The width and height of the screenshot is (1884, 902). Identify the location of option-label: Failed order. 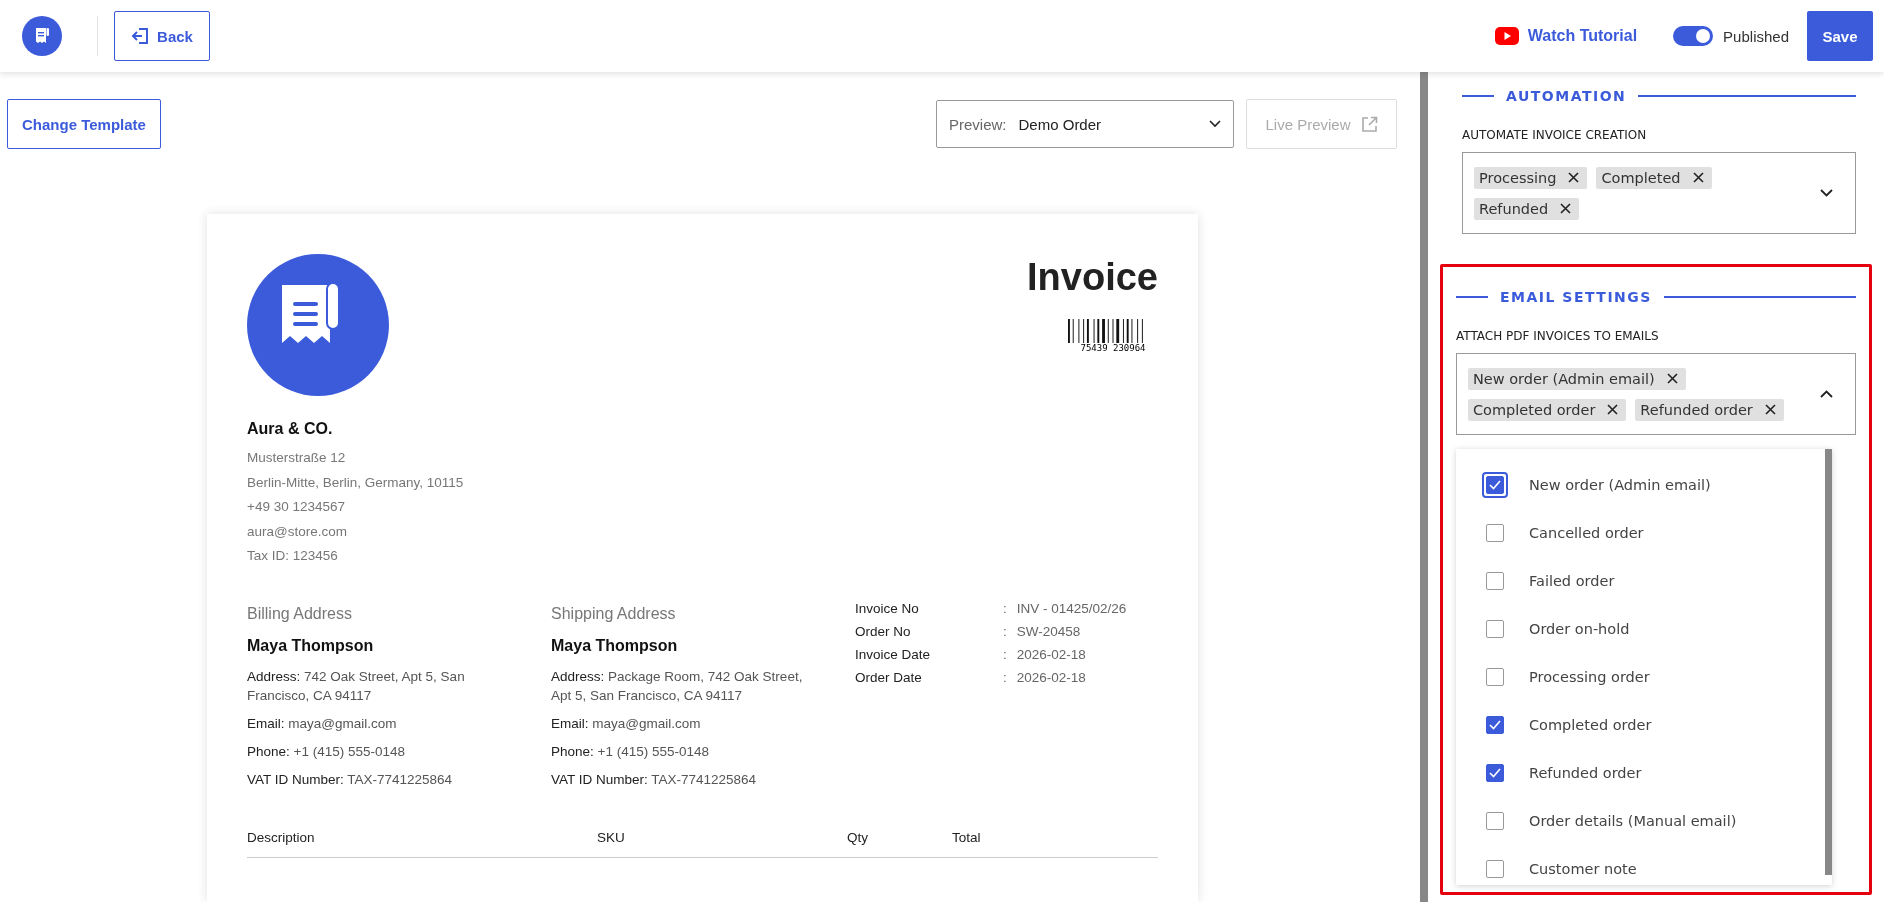
(1572, 581).